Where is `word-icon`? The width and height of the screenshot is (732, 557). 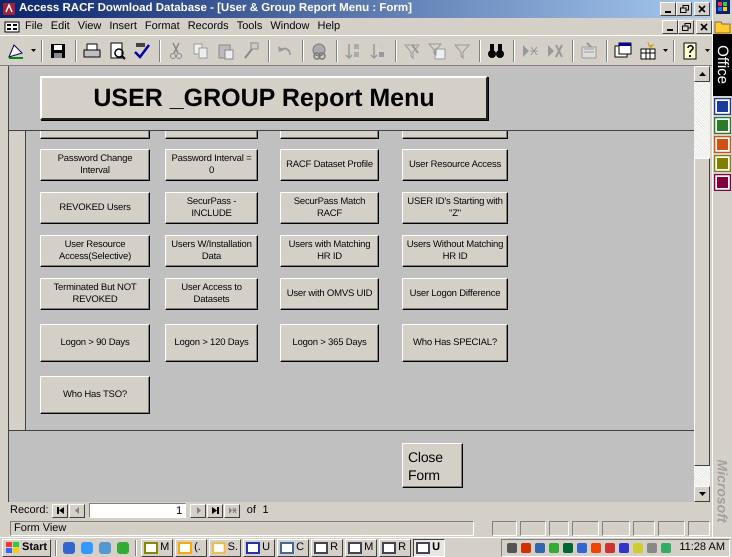
word-icon is located at coordinates (722, 106).